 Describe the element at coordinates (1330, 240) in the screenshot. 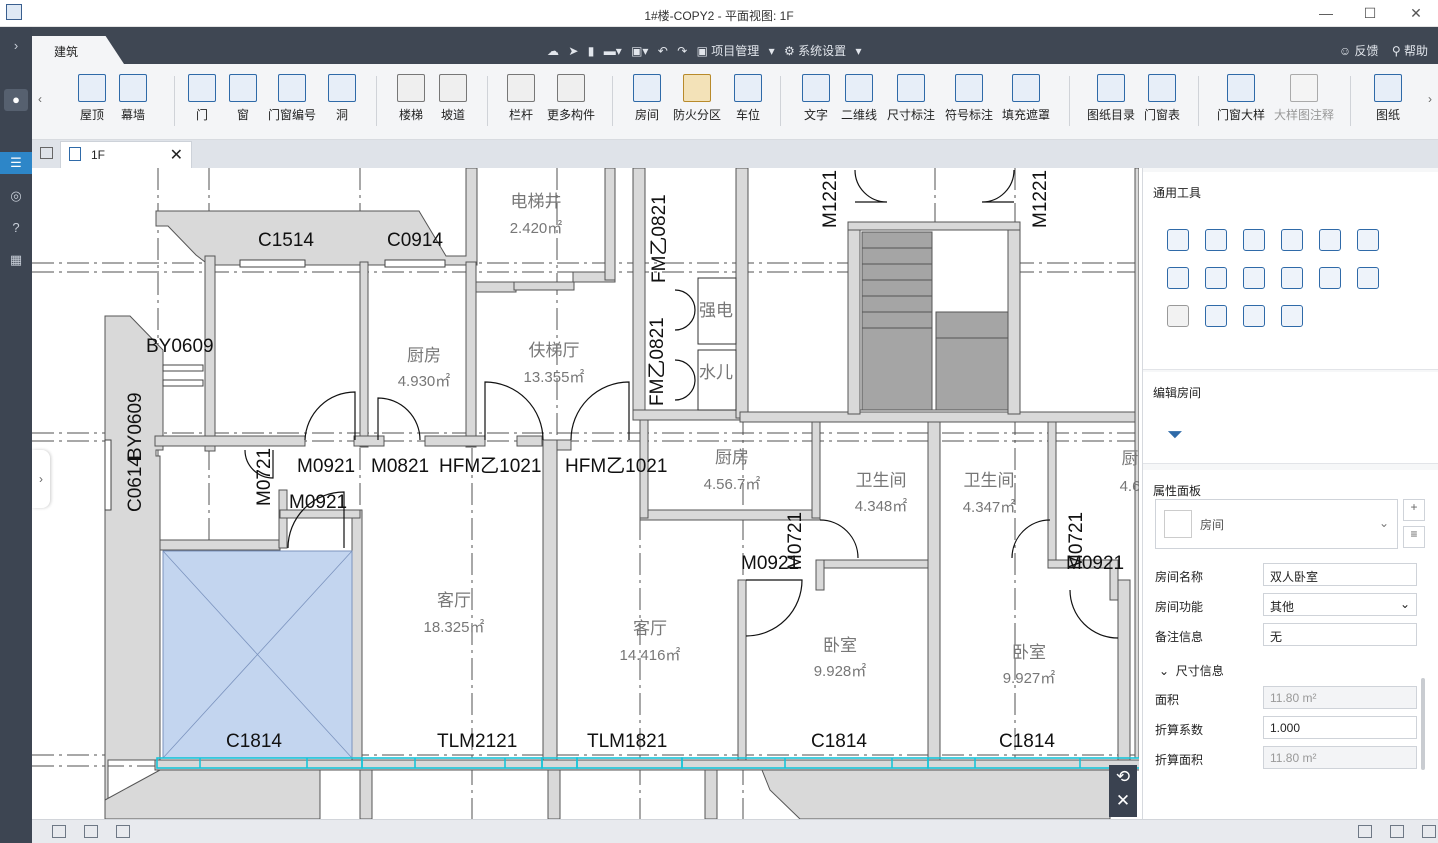

I see `split-icon` at that location.